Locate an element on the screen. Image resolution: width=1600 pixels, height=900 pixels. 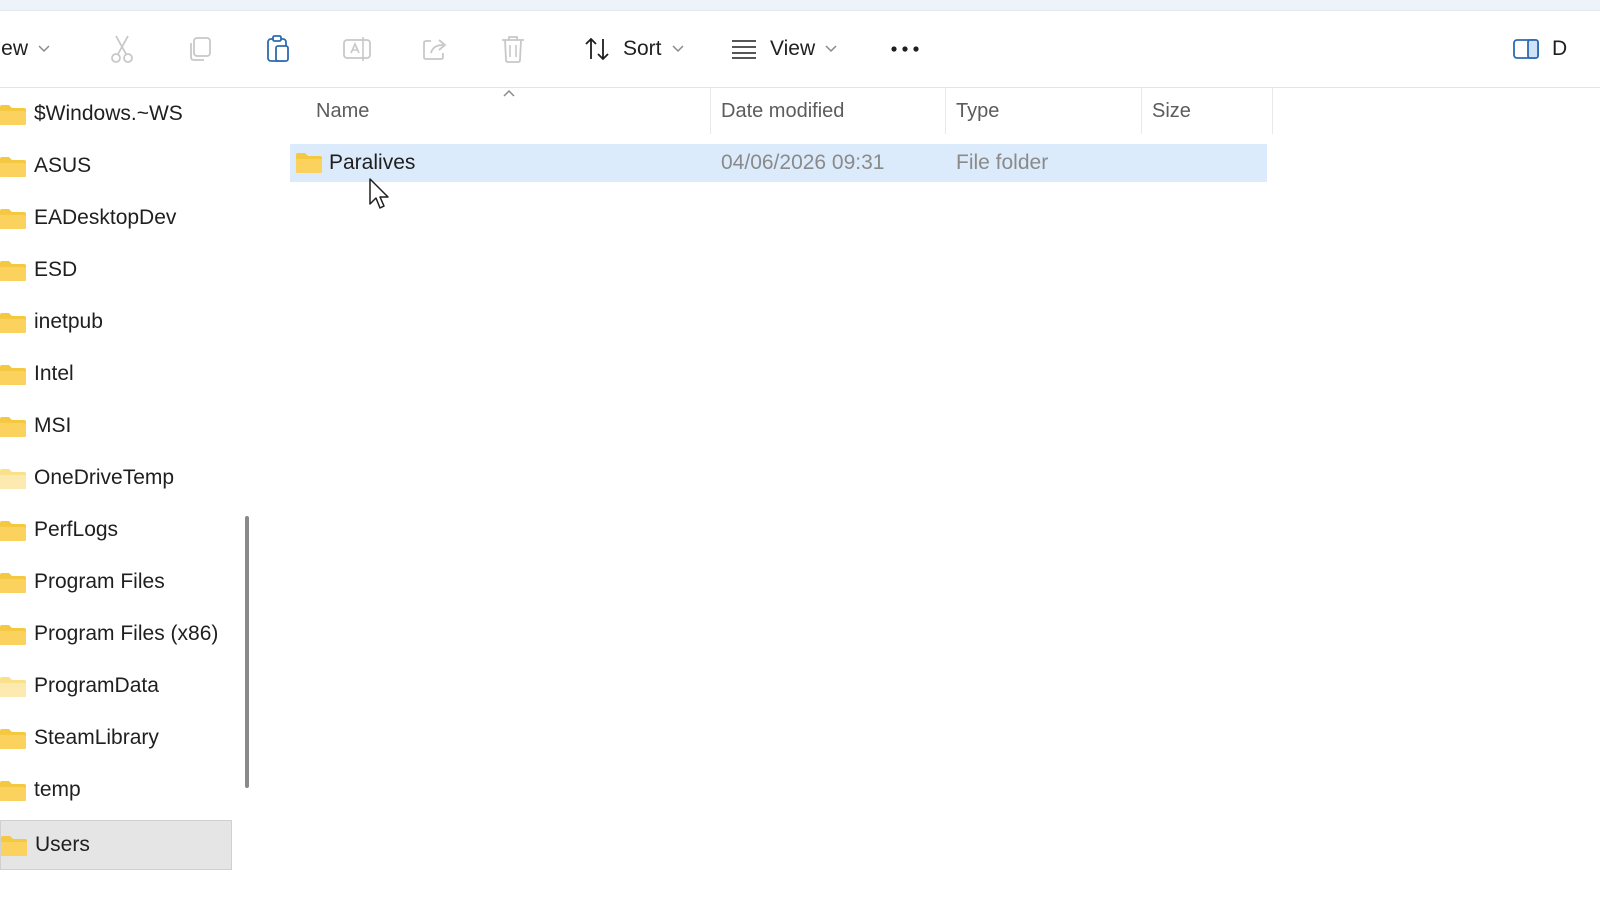
more-icon is located at coordinates (905, 49).